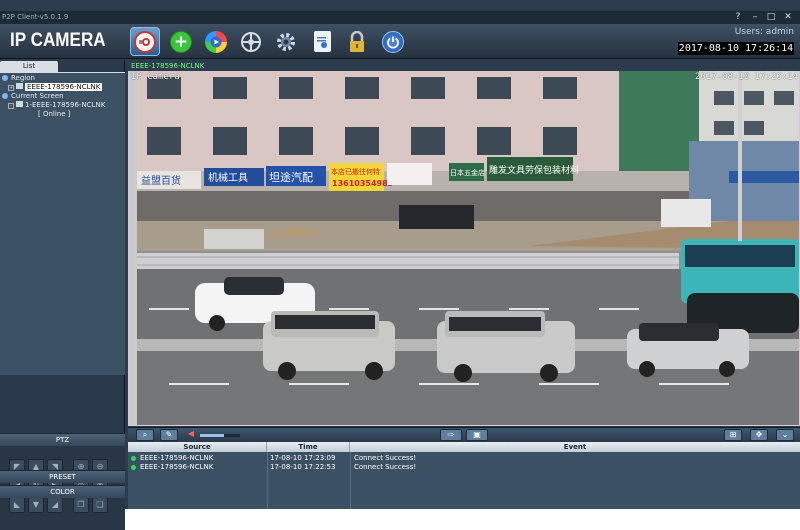  What do you see at coordinates (62, 491) in the screenshot?
I see `color-header: COLOR` at bounding box center [62, 491].